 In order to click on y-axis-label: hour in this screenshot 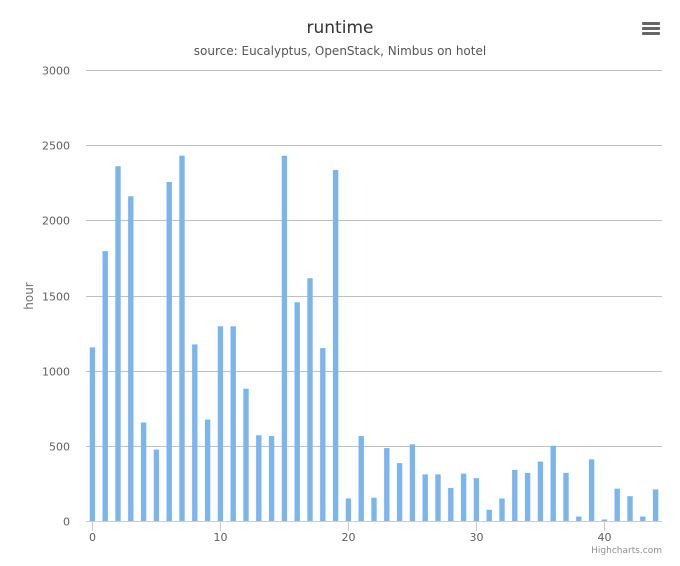, I will do `click(29, 296)`.